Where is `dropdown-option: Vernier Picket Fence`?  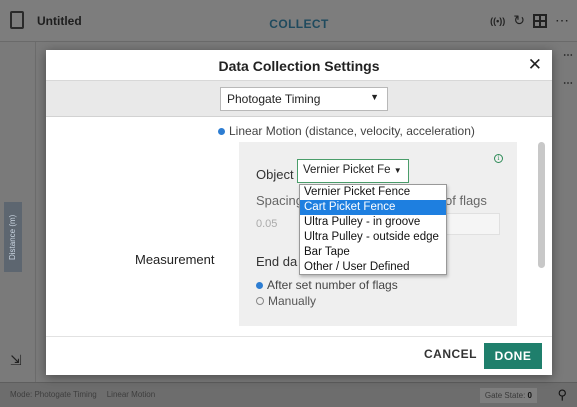
dropdown-option: Vernier Picket Fence is located at coordinates (373, 192).